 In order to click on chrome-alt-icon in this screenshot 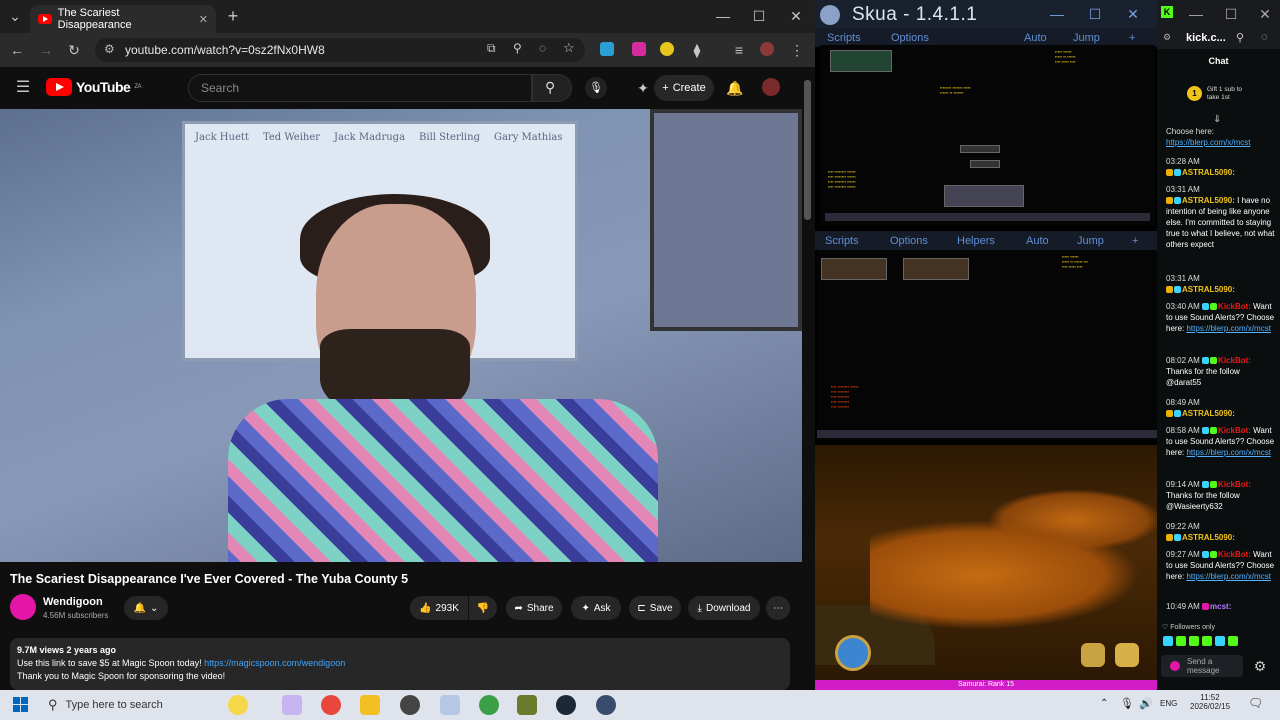, I will do `click(489, 705)`.